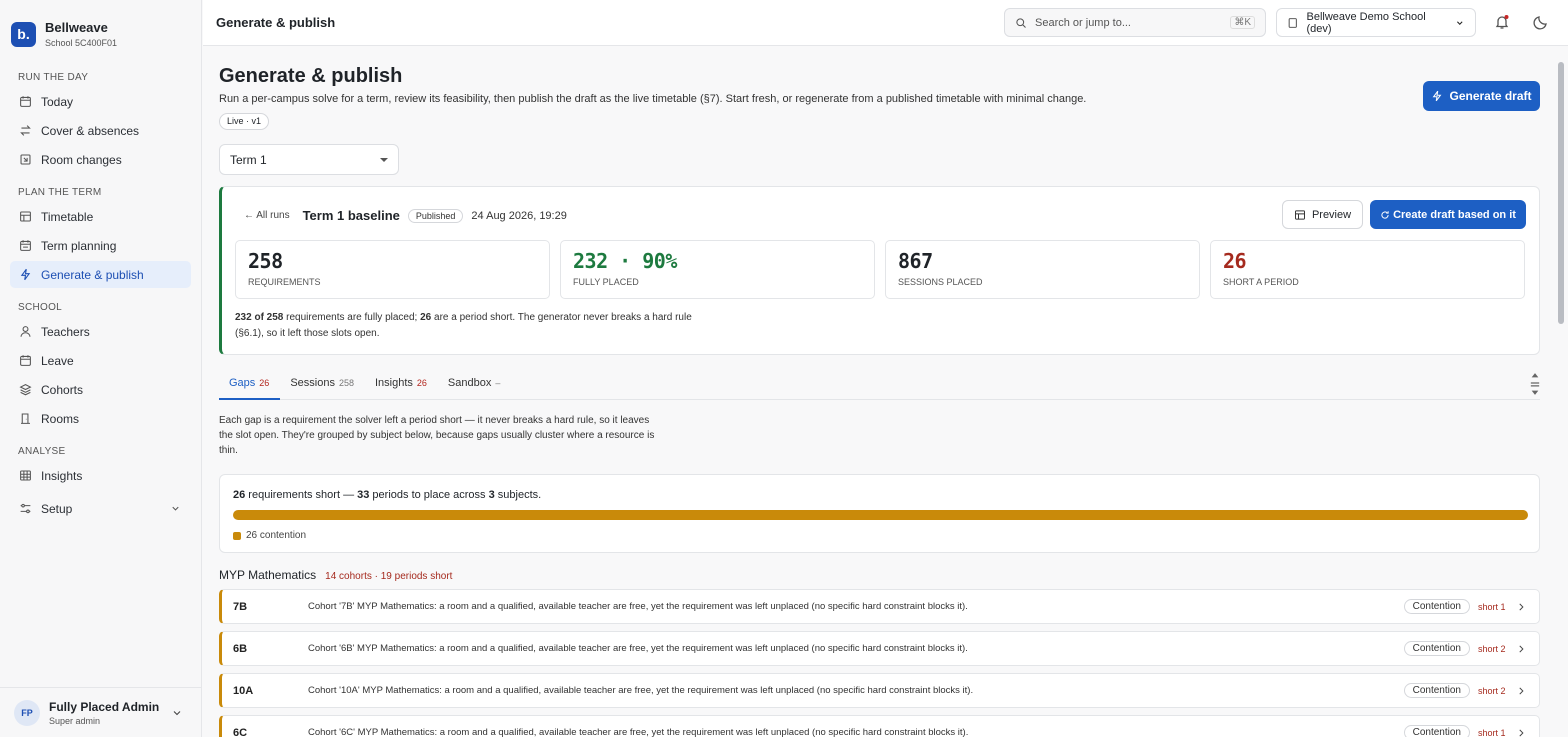 The width and height of the screenshot is (1568, 737). Describe the element at coordinates (100, 389) in the screenshot. I see `sidebar-item-cohorts: Cohorts` at that location.